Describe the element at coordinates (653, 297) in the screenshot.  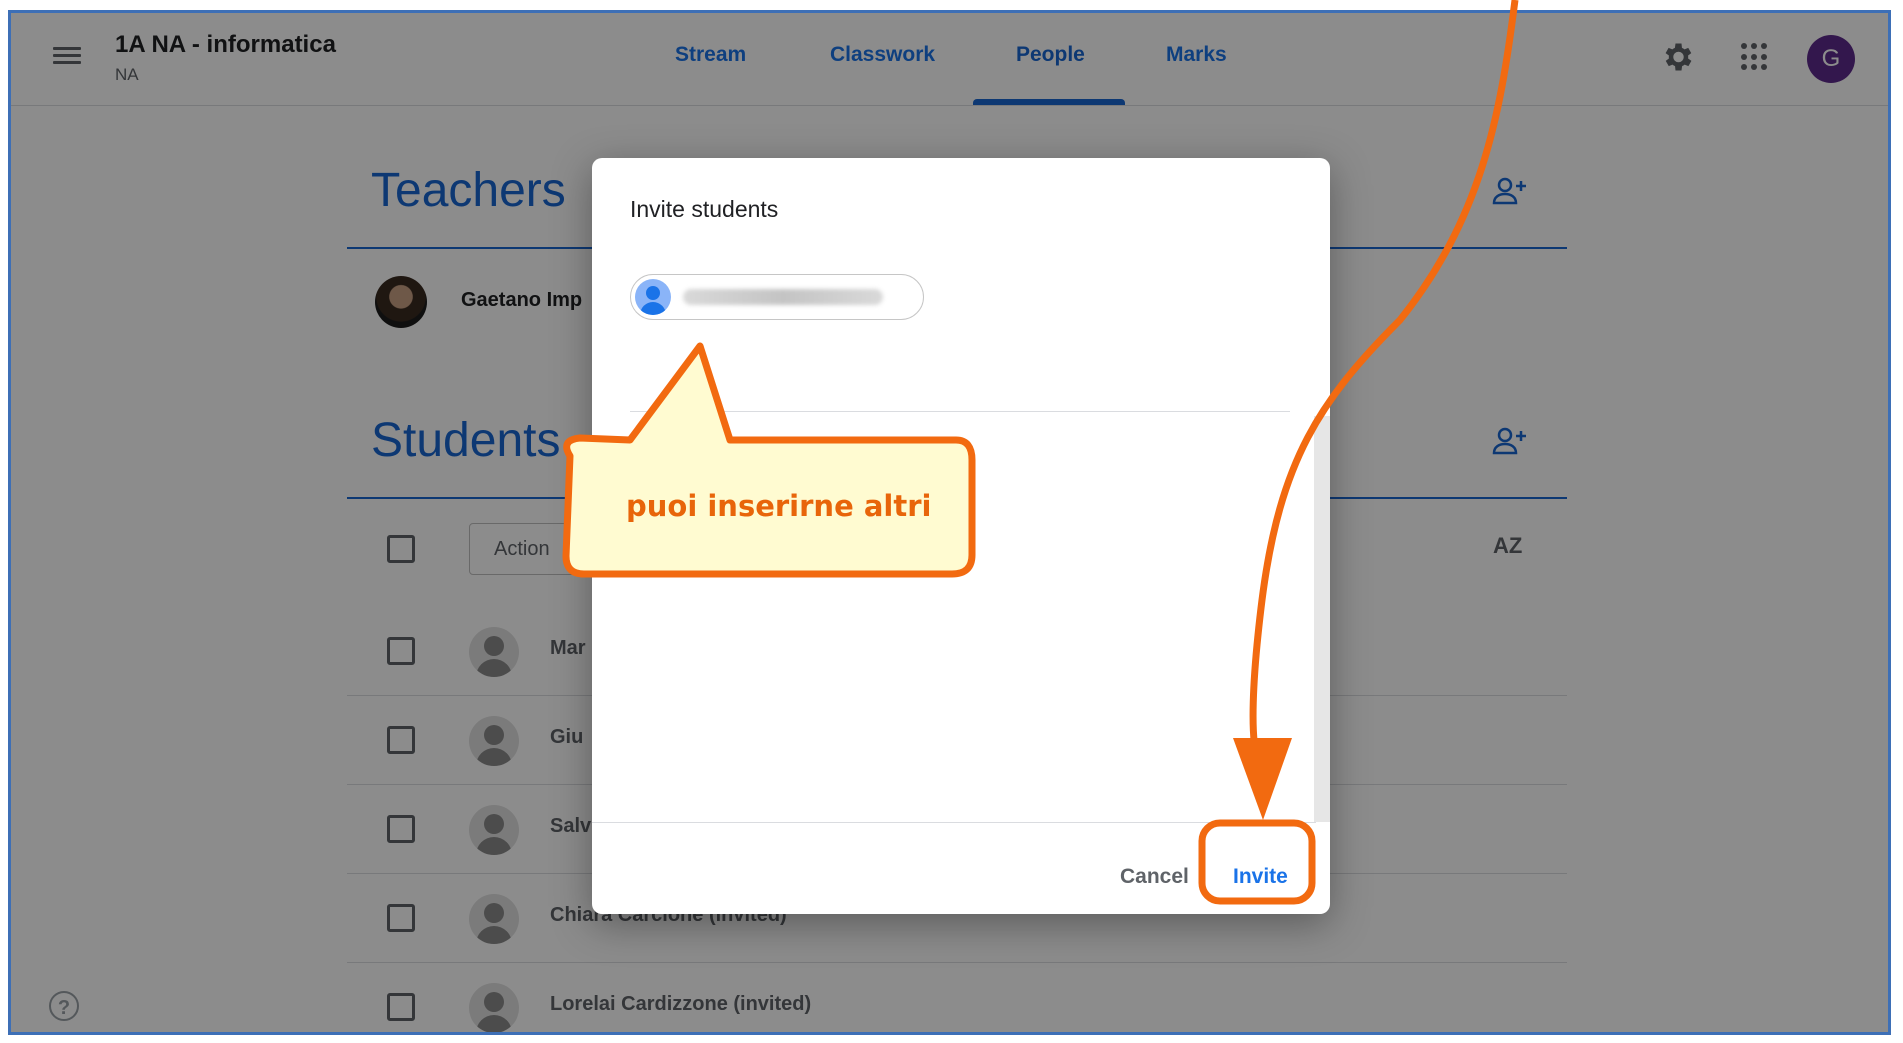
I see `person-icon` at that location.